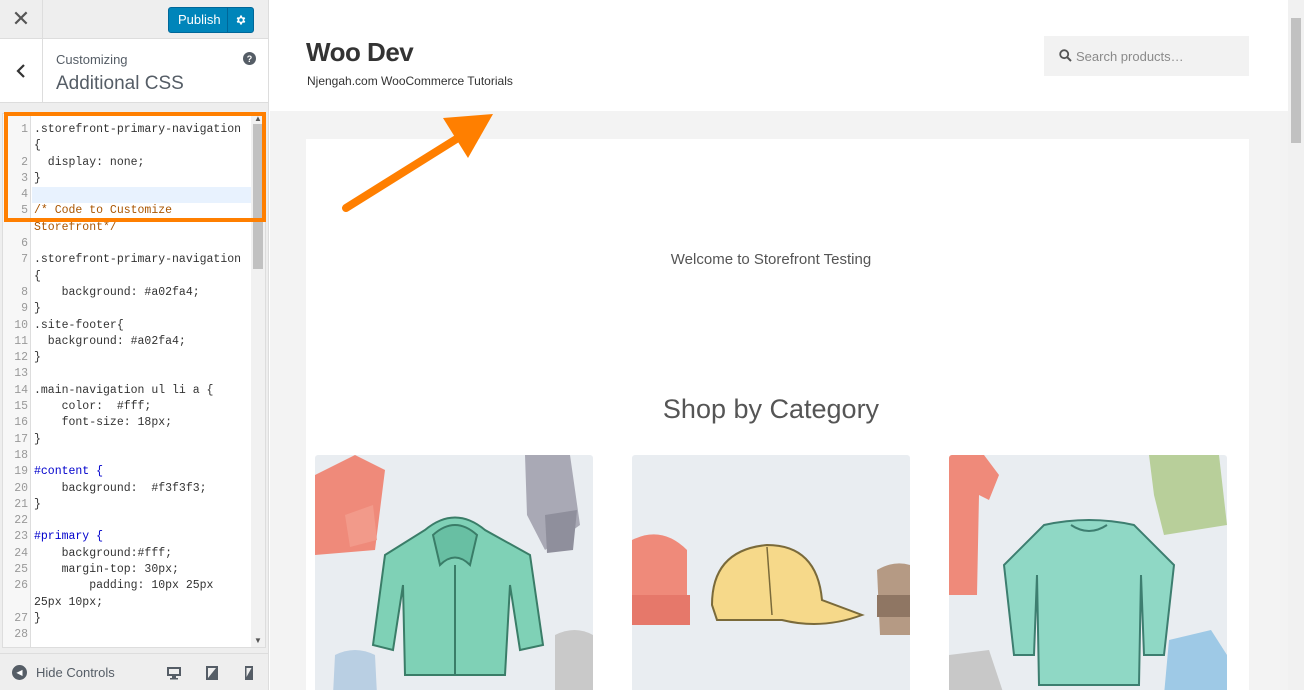 The image size is (1304, 690). Describe the element at coordinates (1296, 345) in the screenshot. I see `page-scrollbar` at that location.